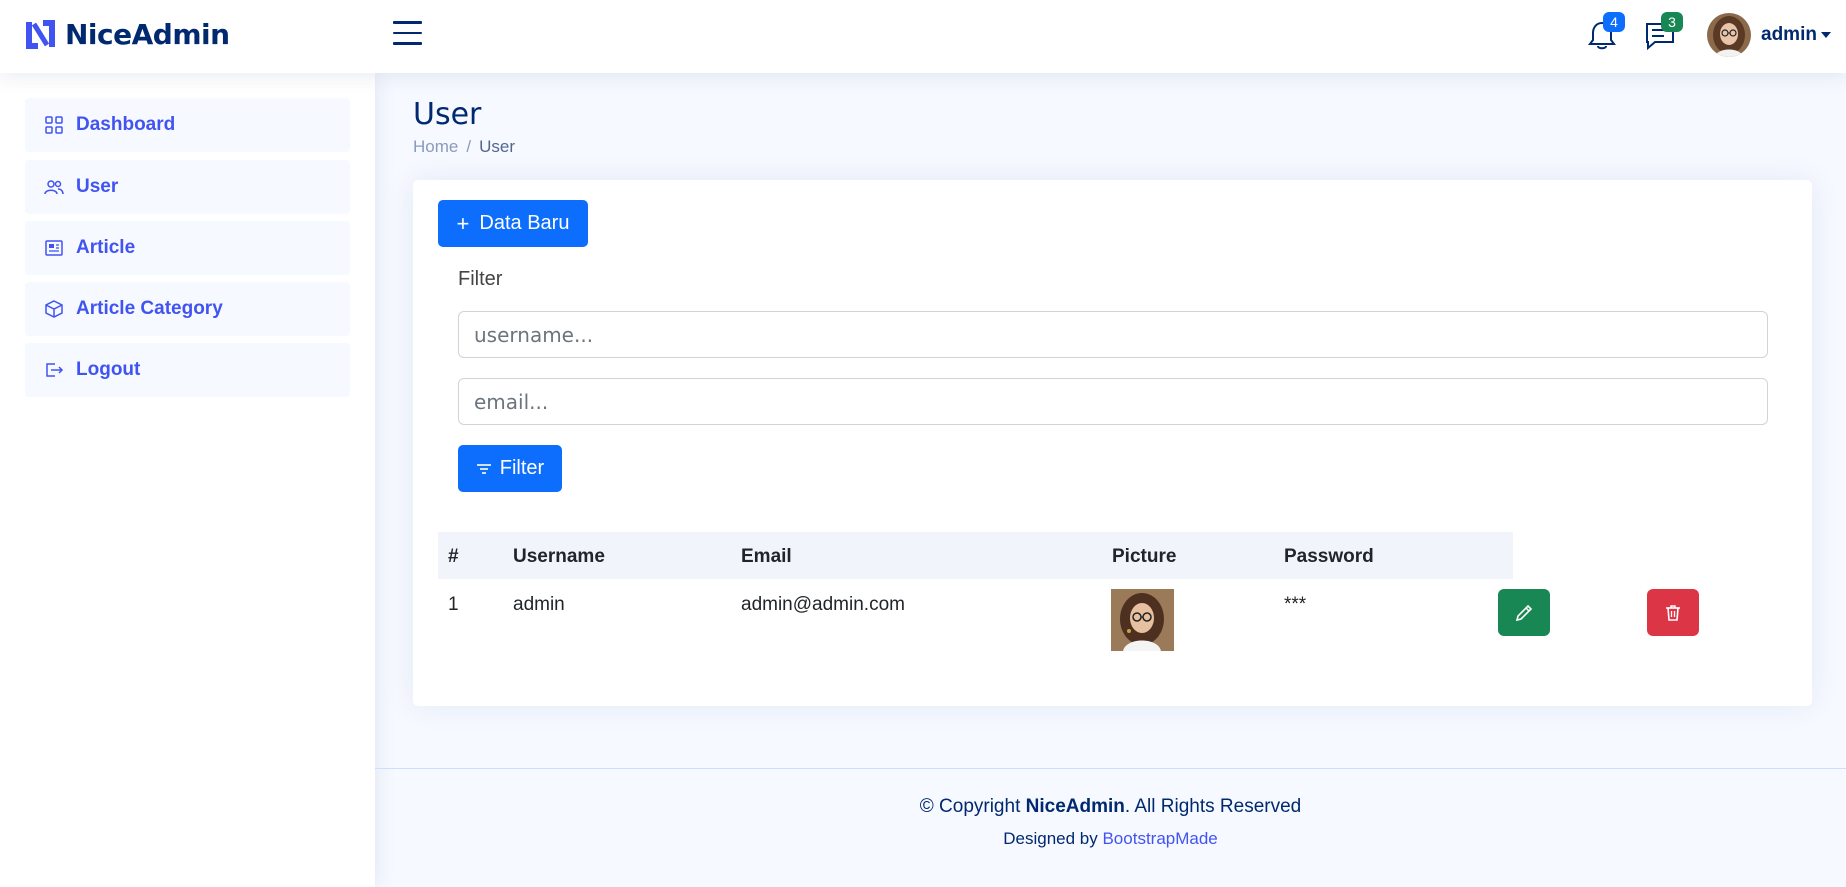 The width and height of the screenshot is (1846, 887). I want to click on username-filter-input, so click(1113, 334).